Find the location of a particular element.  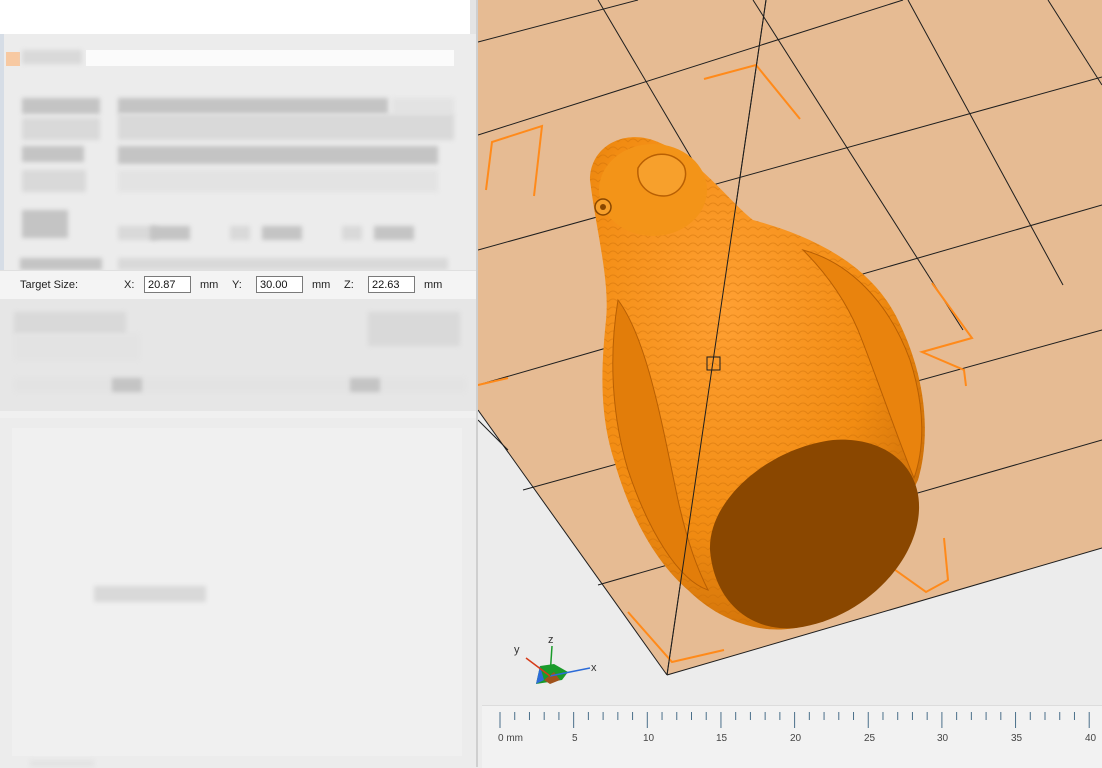

x-label: X: is located at coordinates (129, 285).